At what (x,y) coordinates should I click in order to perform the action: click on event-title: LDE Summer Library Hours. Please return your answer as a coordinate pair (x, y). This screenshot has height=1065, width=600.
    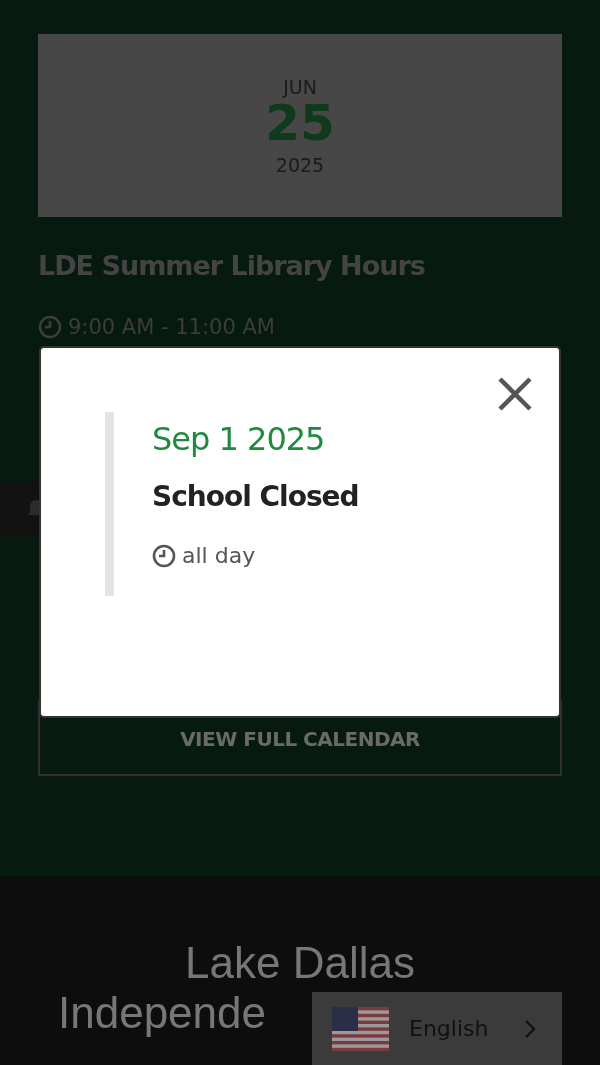
    Looking at the image, I should click on (300, 265).